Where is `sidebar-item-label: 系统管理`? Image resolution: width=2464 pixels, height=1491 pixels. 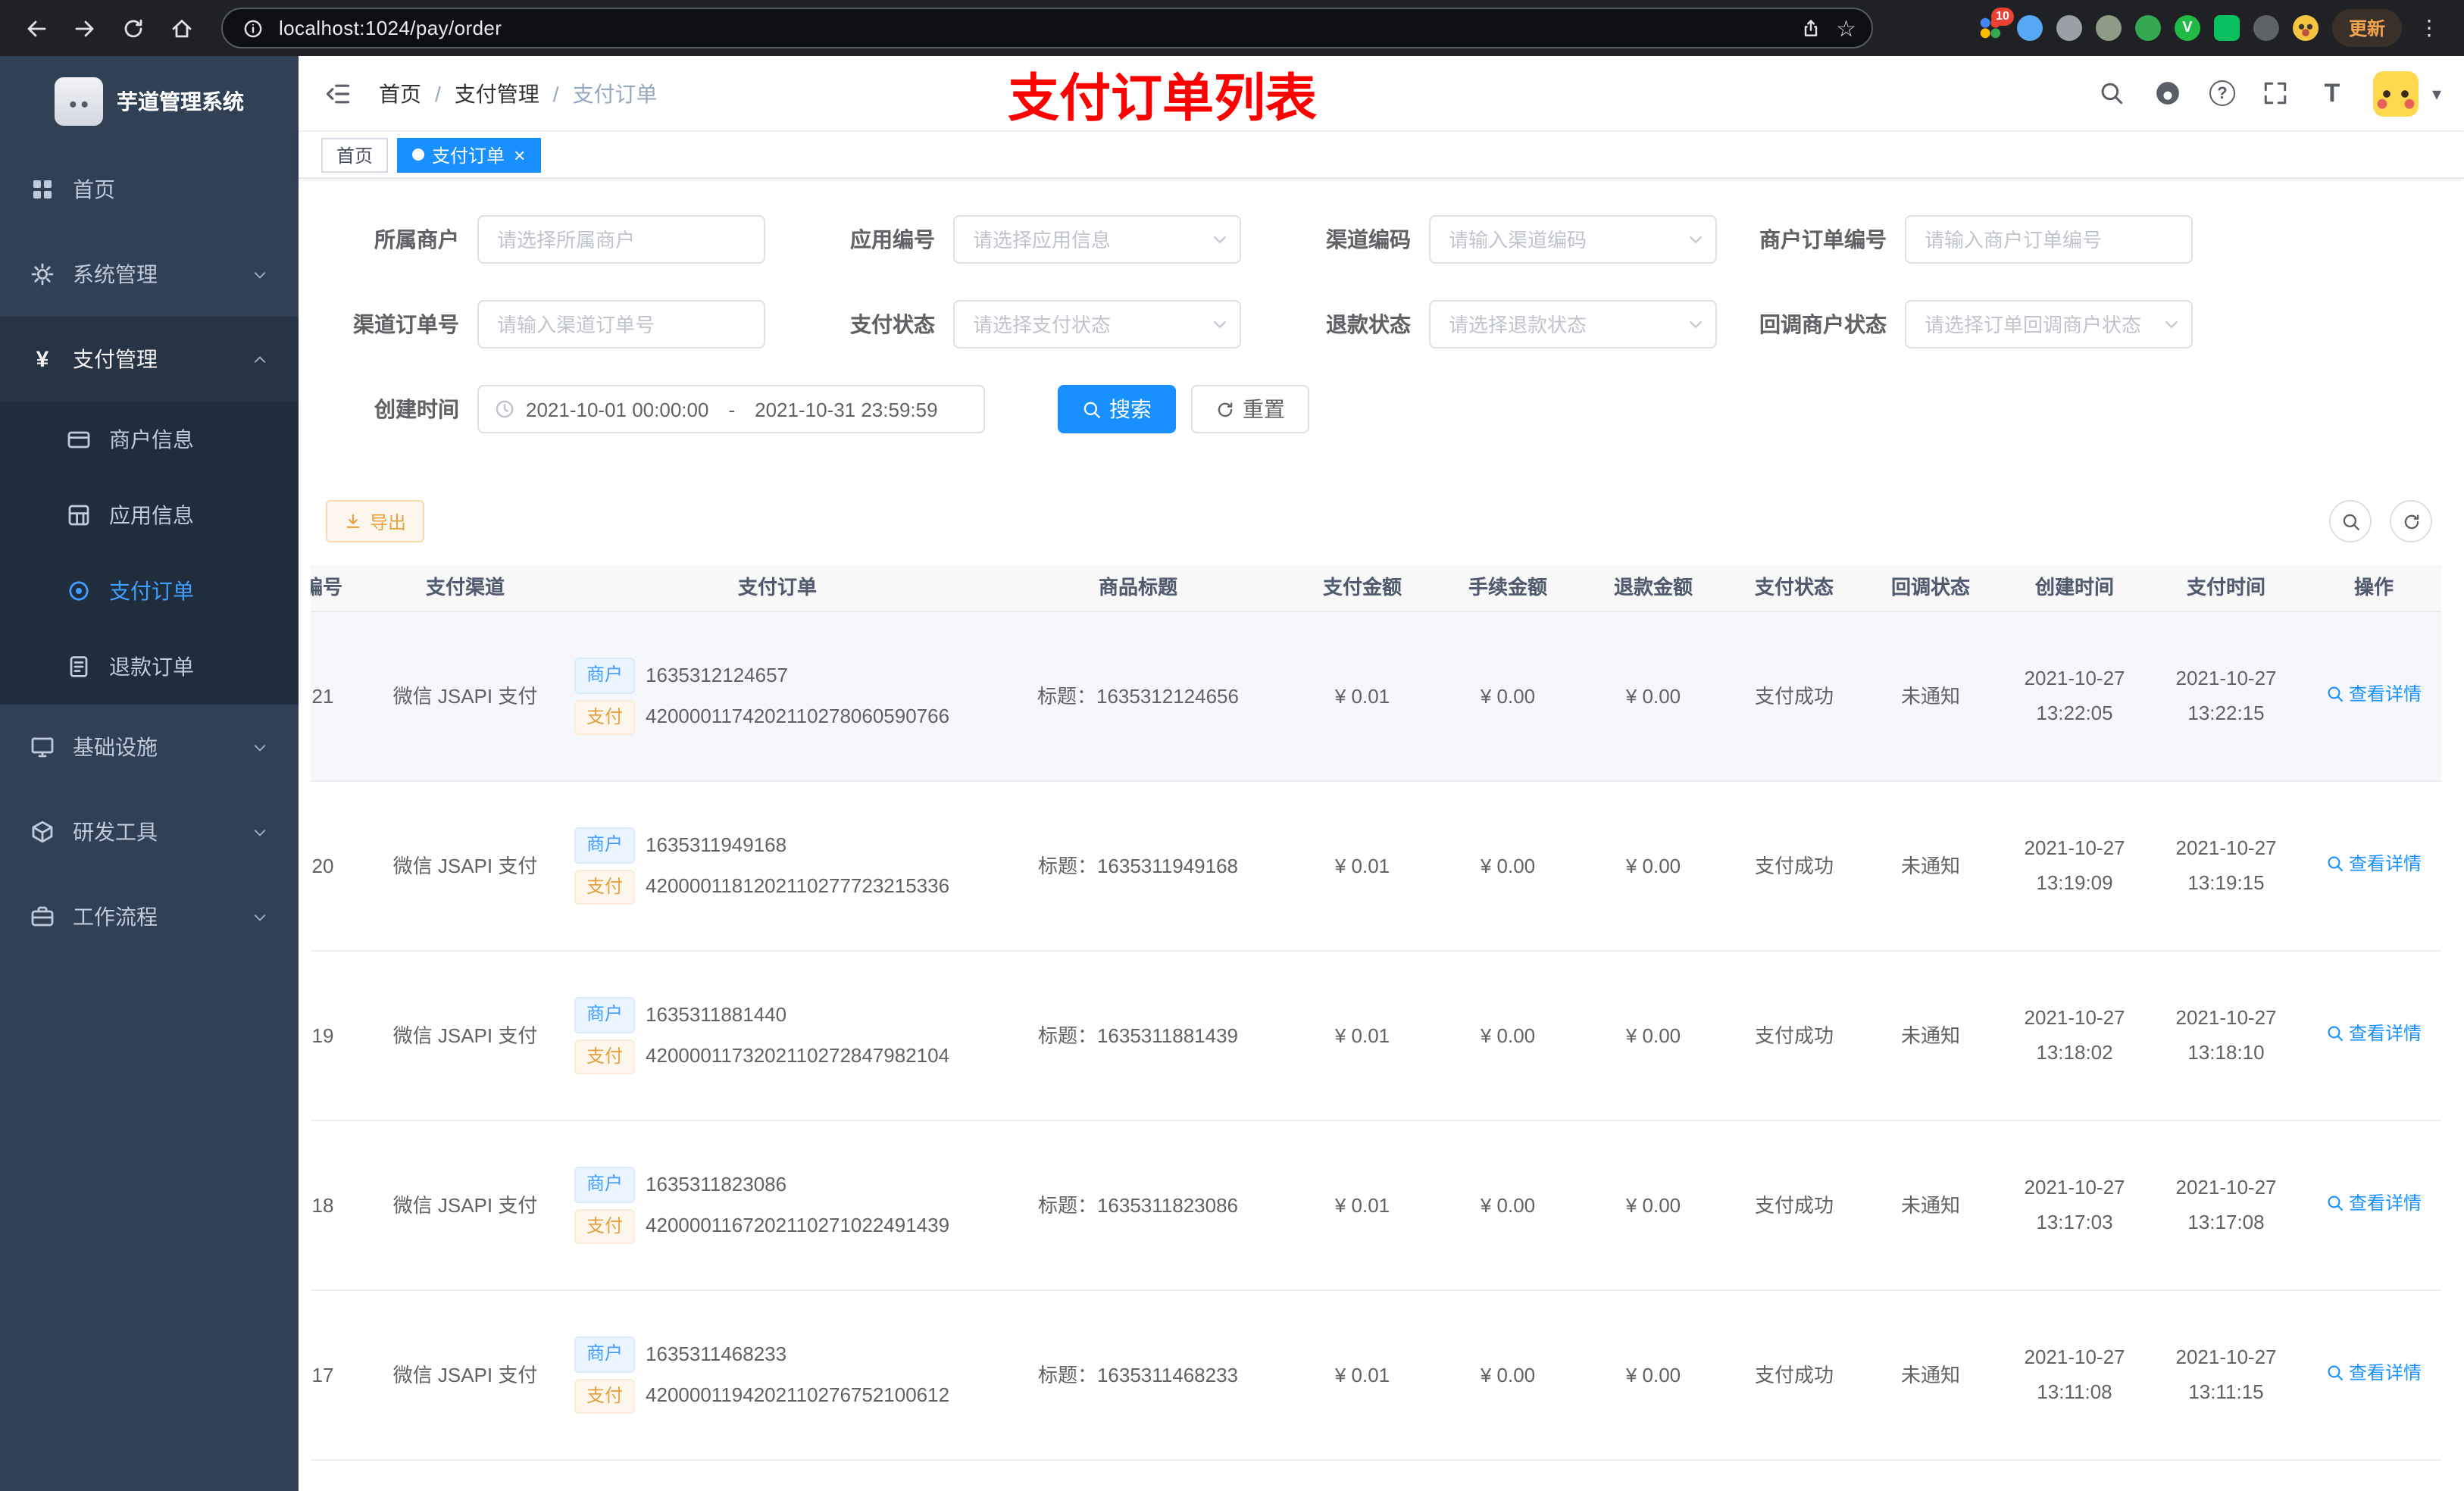
sidebar-item-label: 系统管理 is located at coordinates (115, 274).